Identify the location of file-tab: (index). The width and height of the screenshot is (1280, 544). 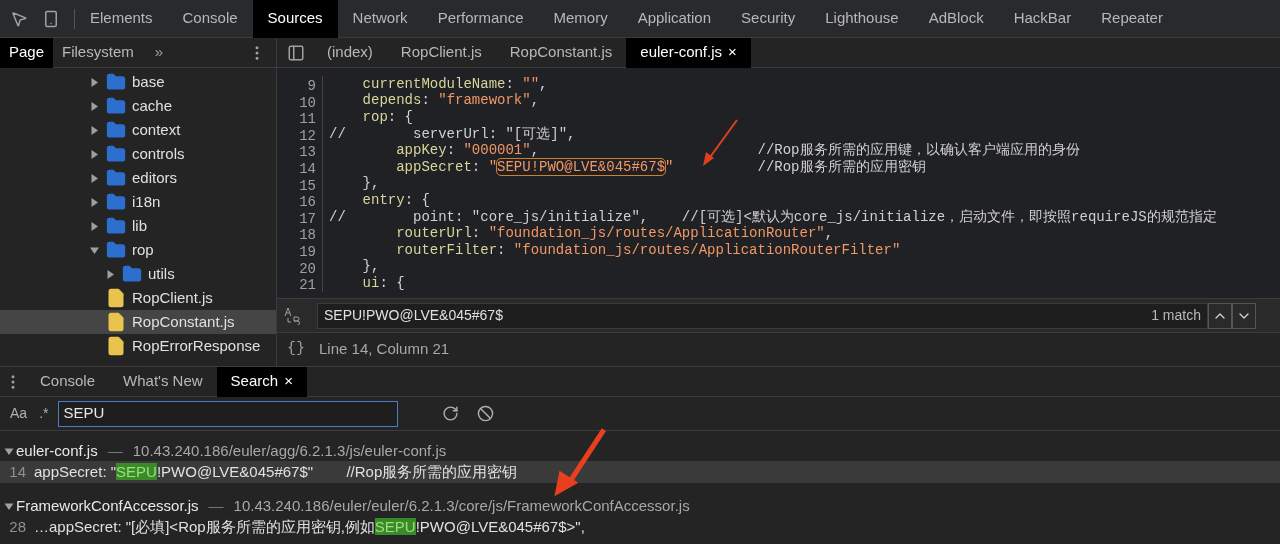
(350, 52).